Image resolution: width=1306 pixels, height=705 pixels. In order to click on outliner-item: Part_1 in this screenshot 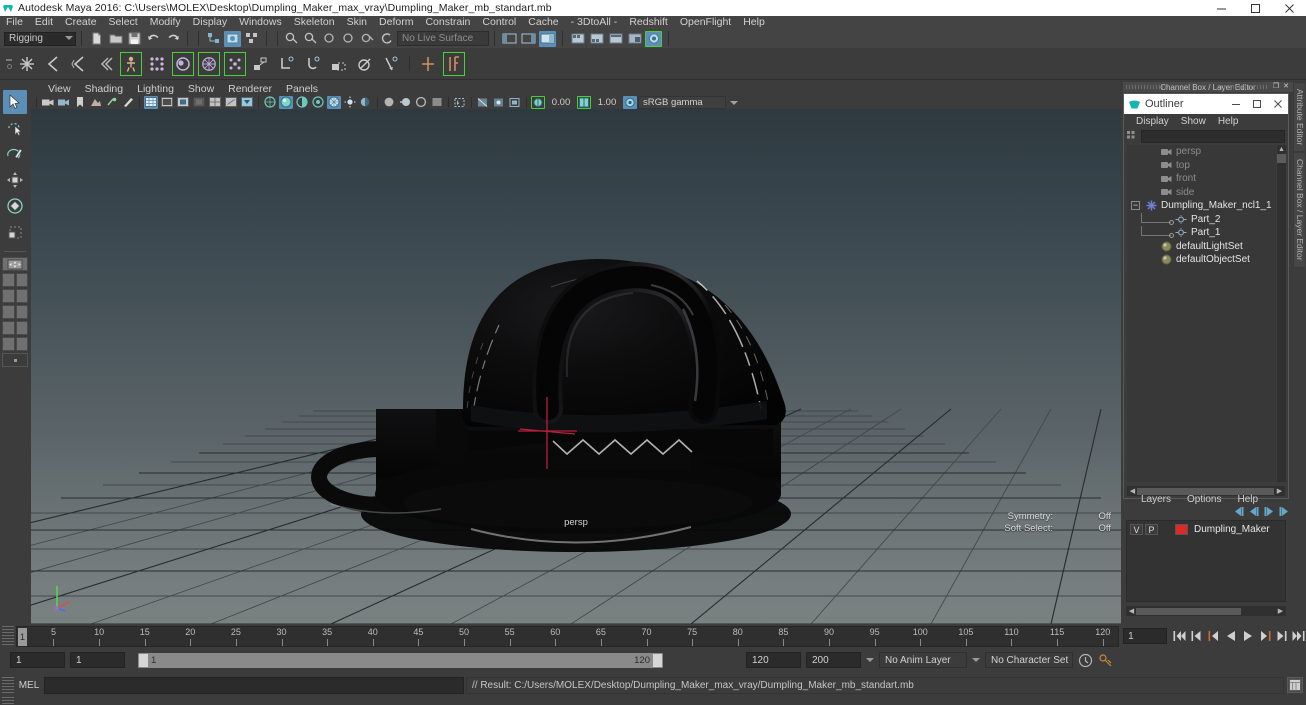, I will do `click(1201, 233)`.